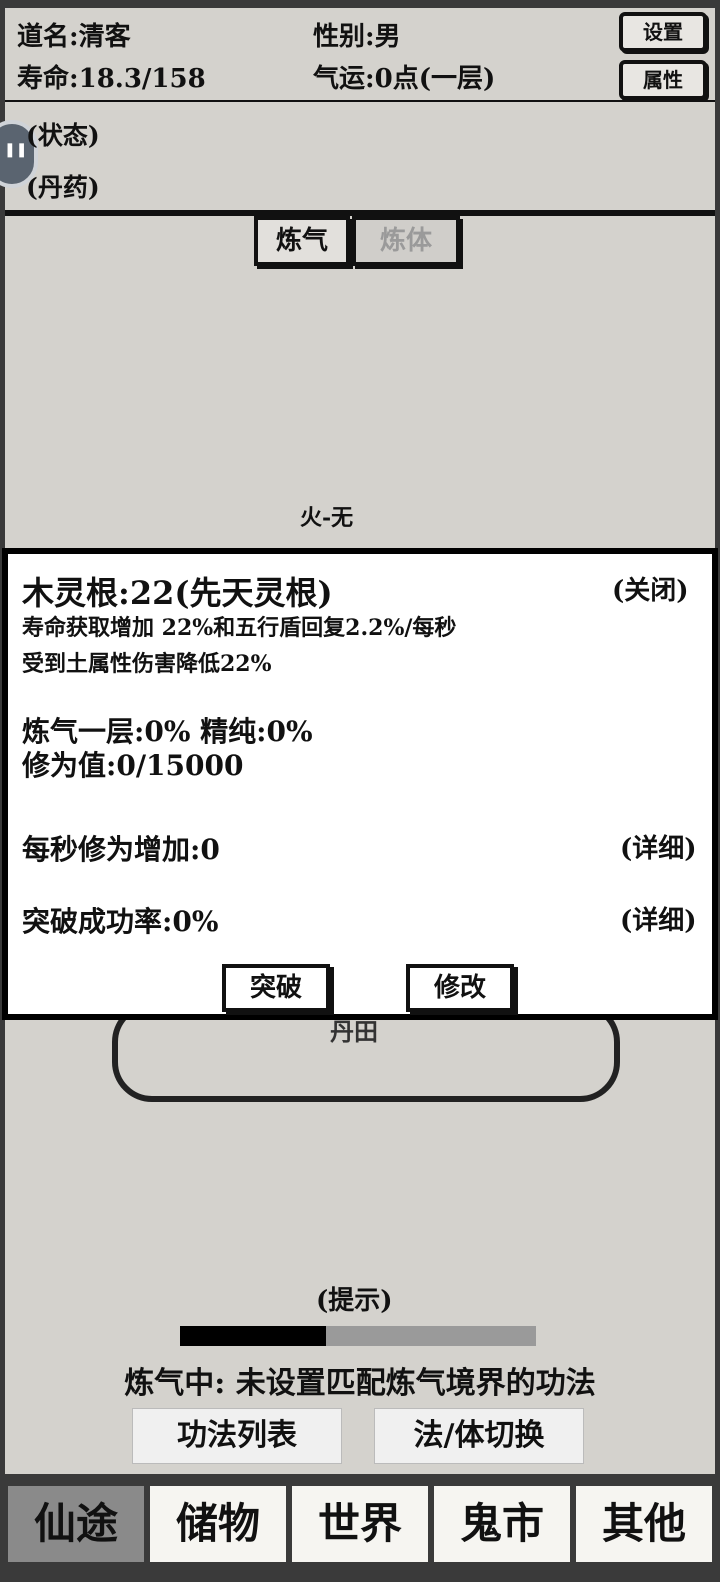 The image size is (720, 1582). I want to click on header-divider, so click(360, 101).